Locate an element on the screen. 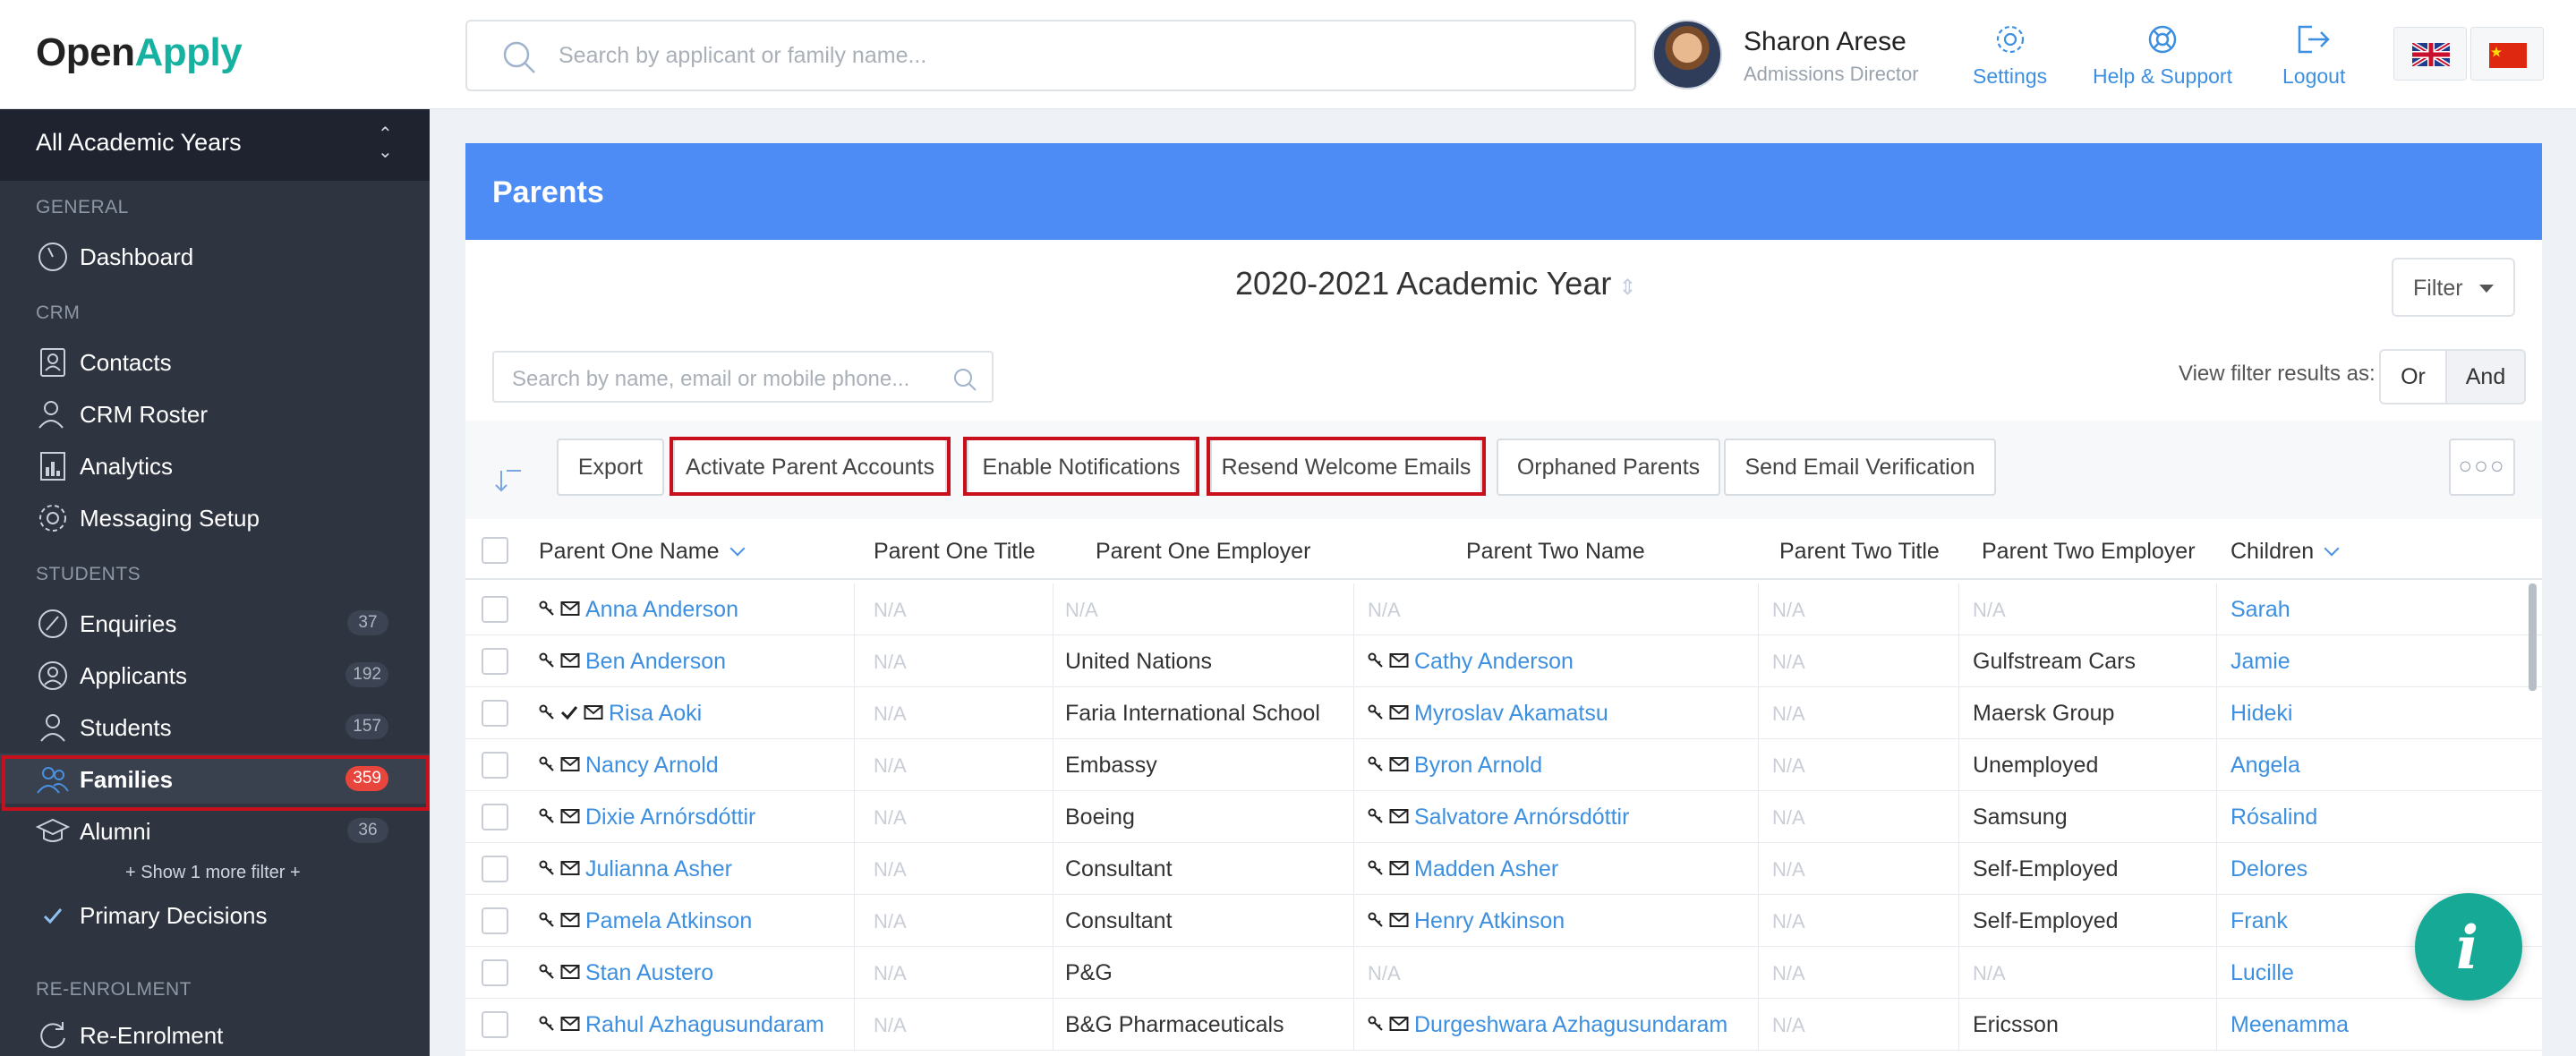  parent-name-link: Byron Arnold is located at coordinates (1478, 765).